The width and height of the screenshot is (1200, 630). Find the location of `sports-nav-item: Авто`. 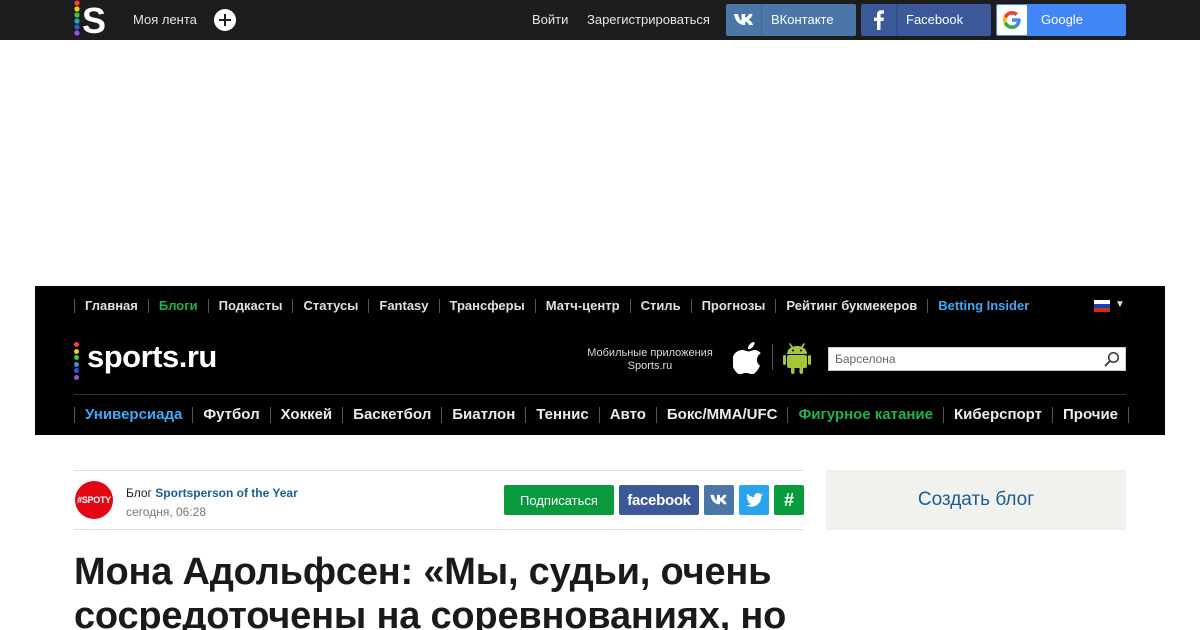

sports-nav-item: Авто is located at coordinates (627, 415).